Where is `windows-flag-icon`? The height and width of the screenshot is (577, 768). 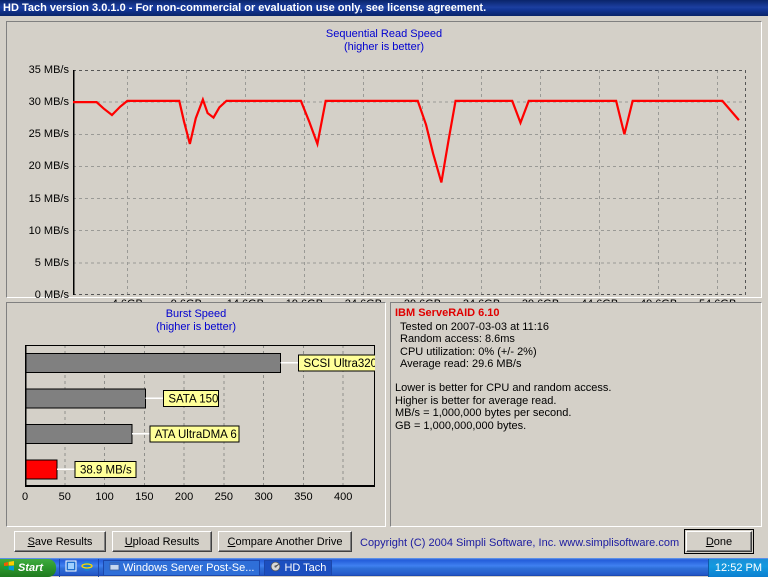
windows-flag-icon is located at coordinates (9, 567).